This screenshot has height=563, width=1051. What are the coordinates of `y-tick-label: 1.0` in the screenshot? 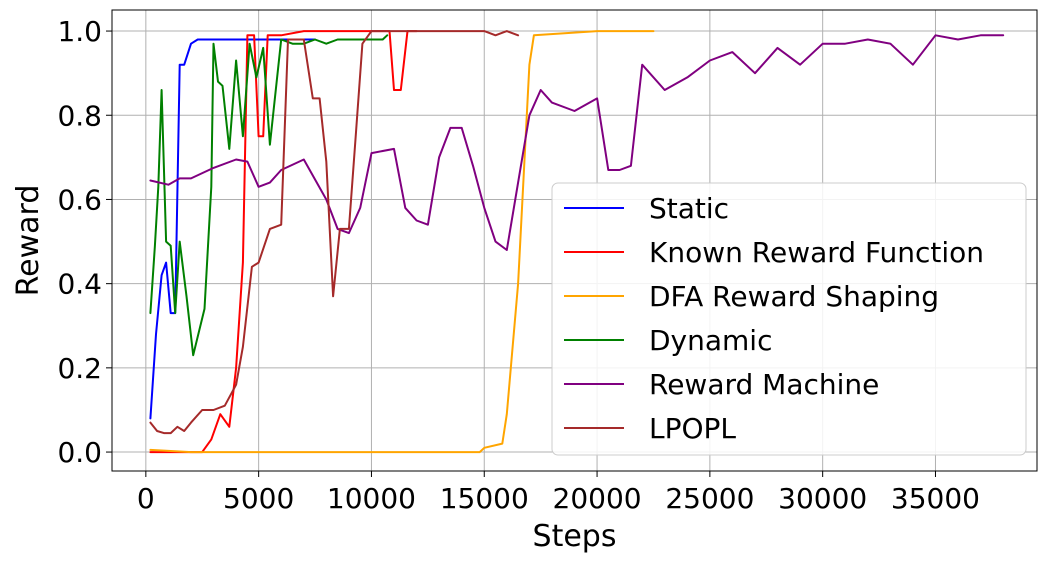 It's located at (79, 31).